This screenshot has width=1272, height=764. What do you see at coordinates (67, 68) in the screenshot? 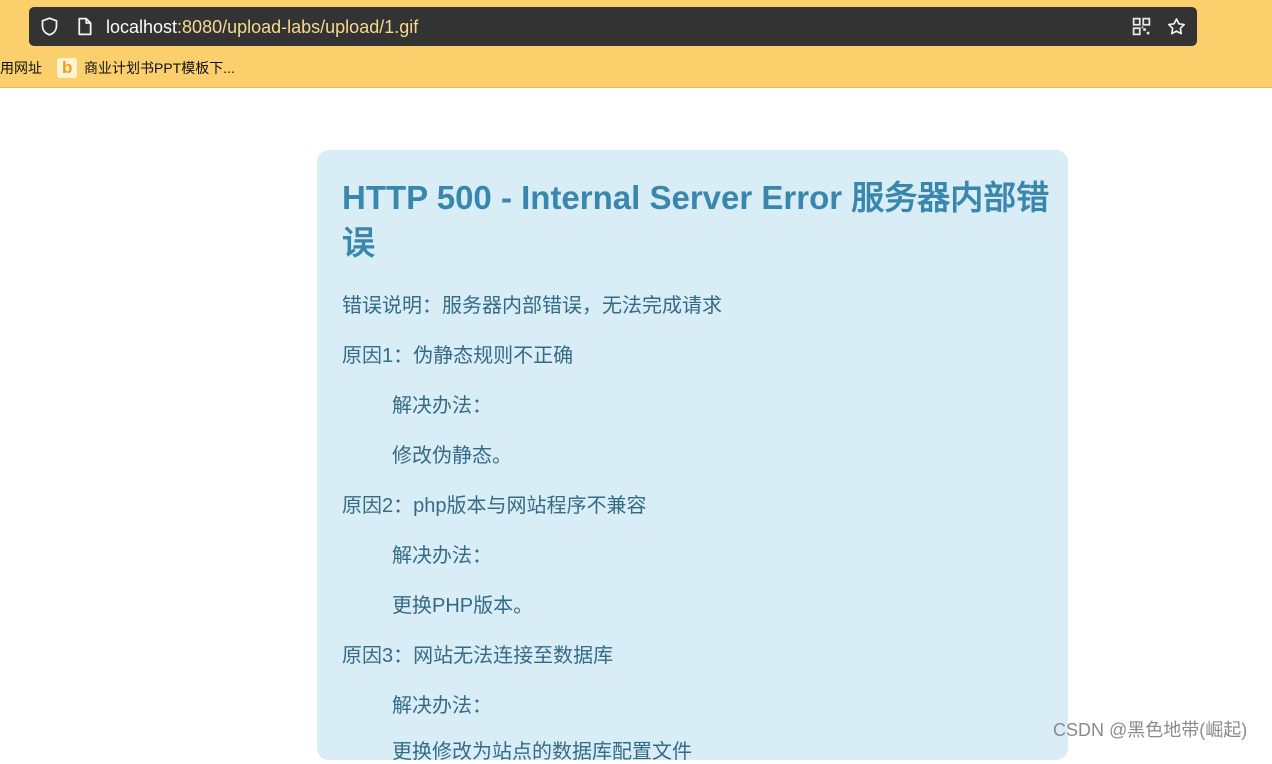
I see `bing-icon: b` at bounding box center [67, 68].